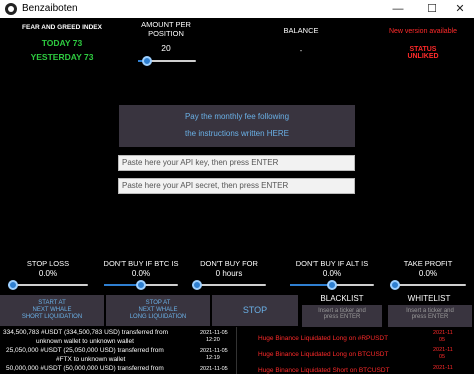 The width and height of the screenshot is (474, 374). I want to click on start-at-whale-short-button: START AT NEXT WHALE SHORT LIQUIDATION, so click(52, 310).